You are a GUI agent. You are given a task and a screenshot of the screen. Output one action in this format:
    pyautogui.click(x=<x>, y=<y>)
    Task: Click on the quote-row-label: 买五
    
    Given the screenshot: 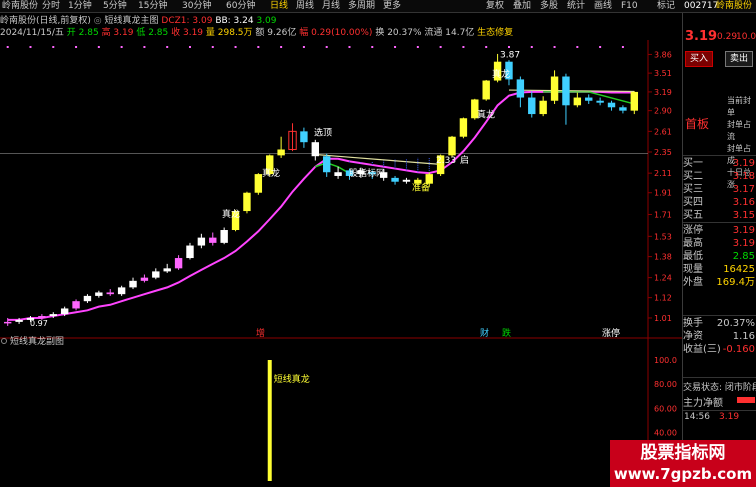 What is the action you would take?
    pyautogui.click(x=693, y=215)
    